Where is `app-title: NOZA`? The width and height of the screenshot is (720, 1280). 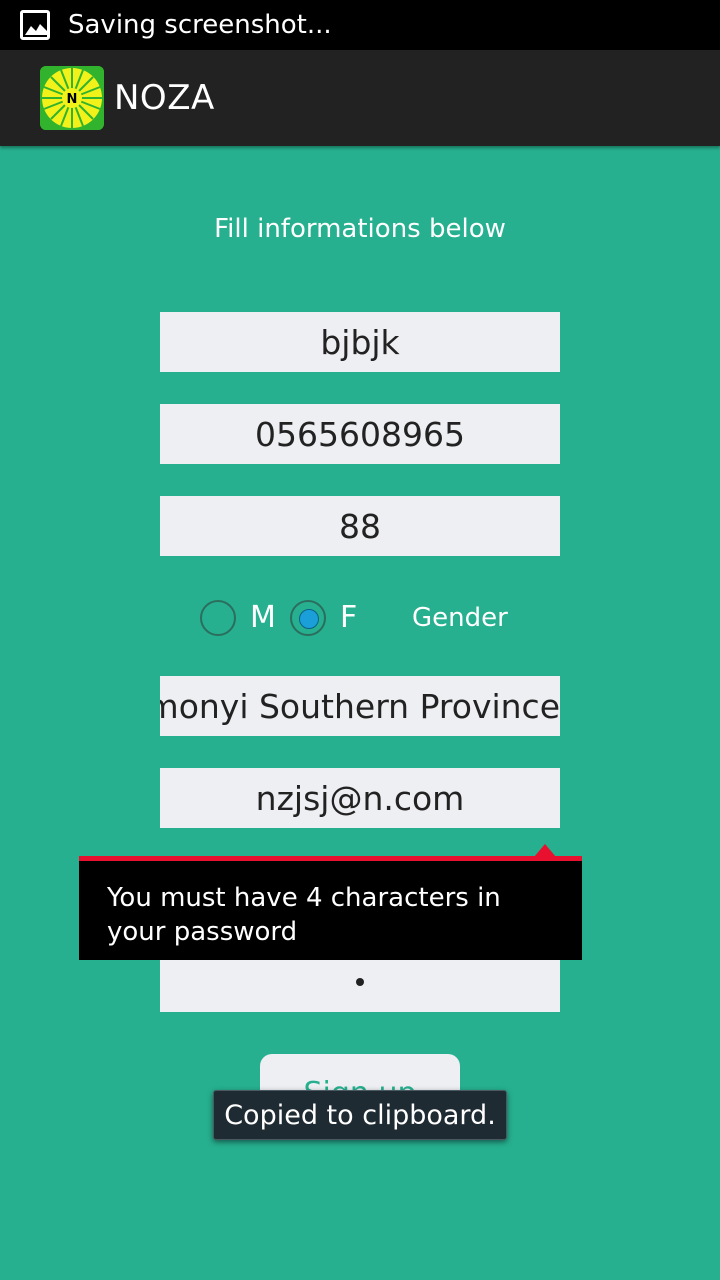 app-title: NOZA is located at coordinates (164, 98).